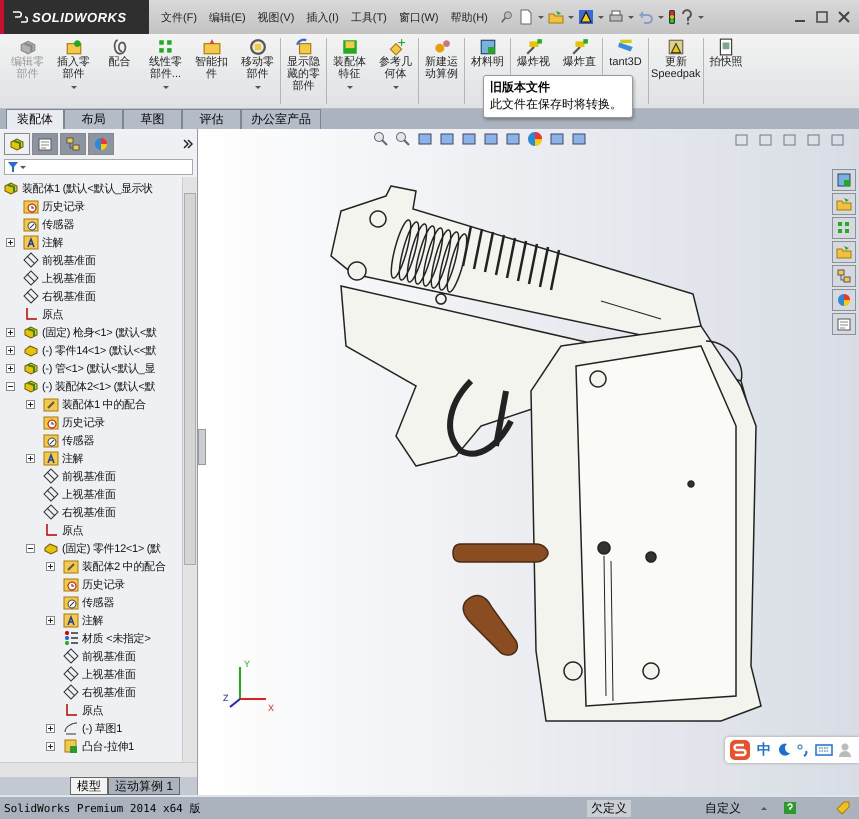  I want to click on toolbar-button: 装配体 特征, so click(349, 71).